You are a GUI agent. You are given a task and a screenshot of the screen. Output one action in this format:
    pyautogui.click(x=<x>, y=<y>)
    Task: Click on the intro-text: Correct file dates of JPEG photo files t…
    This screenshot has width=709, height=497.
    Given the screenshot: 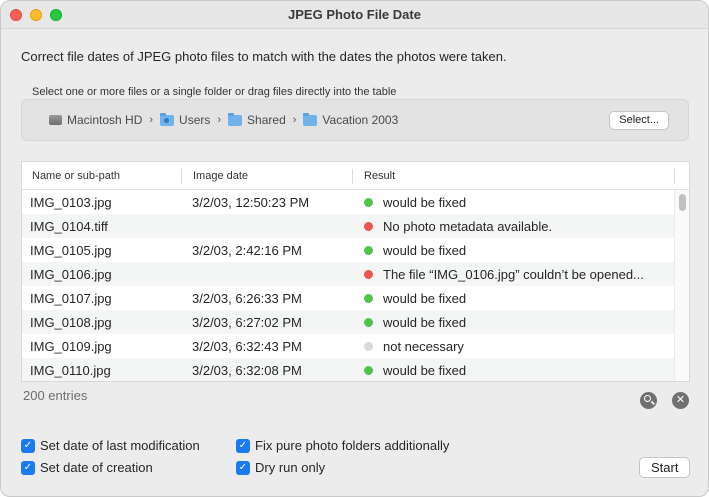 What is the action you would take?
    pyautogui.click(x=264, y=56)
    